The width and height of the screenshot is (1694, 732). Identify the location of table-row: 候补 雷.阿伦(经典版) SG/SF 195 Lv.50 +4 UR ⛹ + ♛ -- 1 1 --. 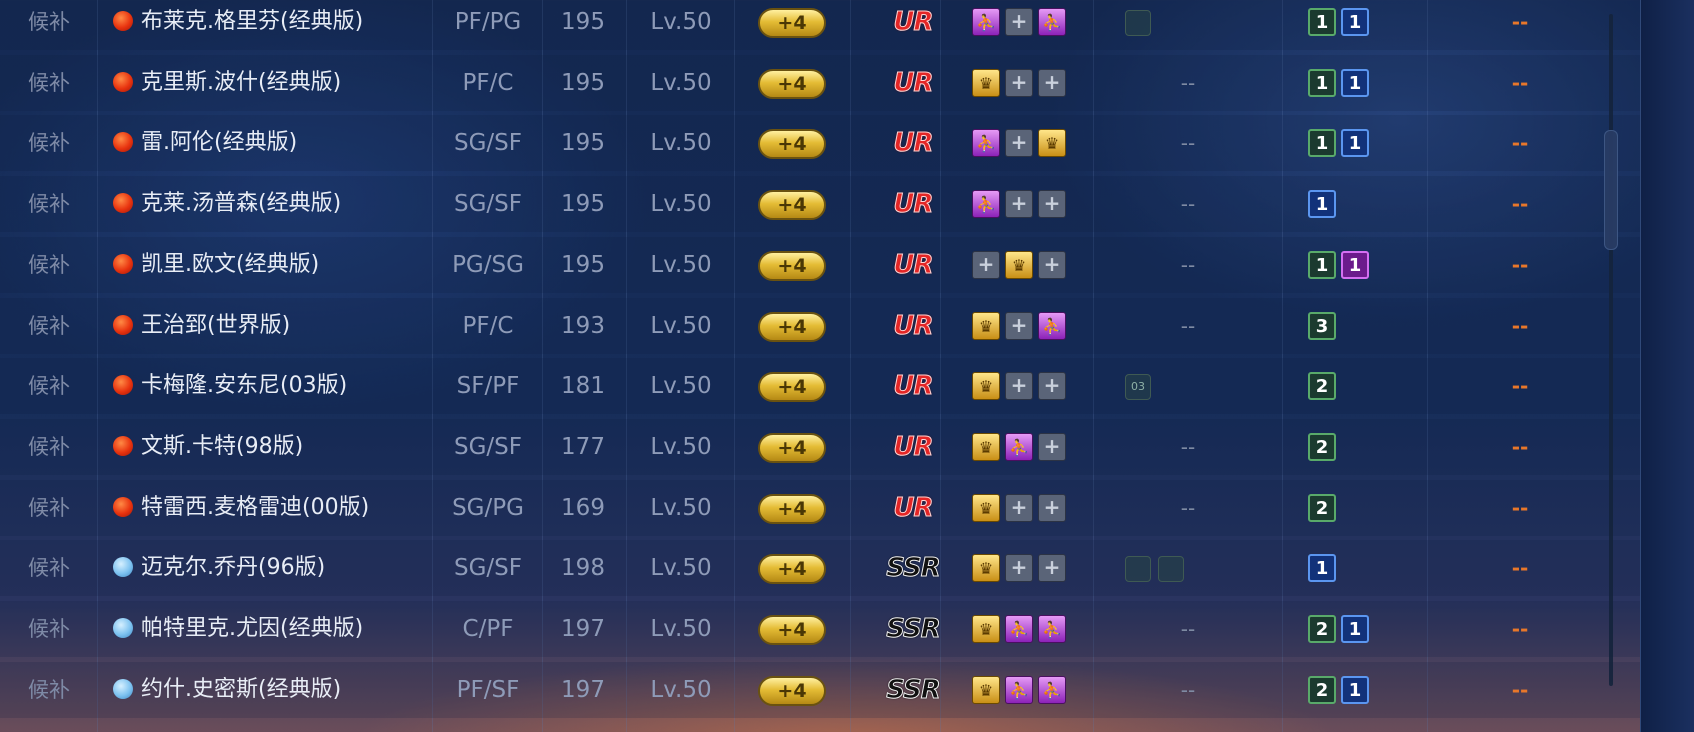
(820, 143).